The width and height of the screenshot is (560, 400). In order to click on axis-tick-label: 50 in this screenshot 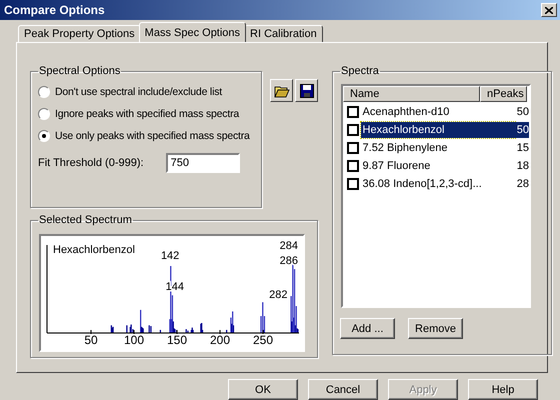, I will do `click(91, 339)`.